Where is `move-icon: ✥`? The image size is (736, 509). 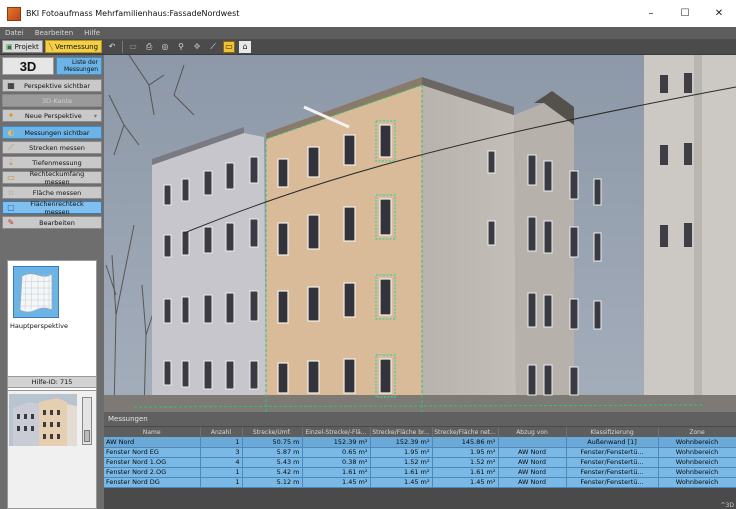
move-icon: ✥ is located at coordinates (197, 47).